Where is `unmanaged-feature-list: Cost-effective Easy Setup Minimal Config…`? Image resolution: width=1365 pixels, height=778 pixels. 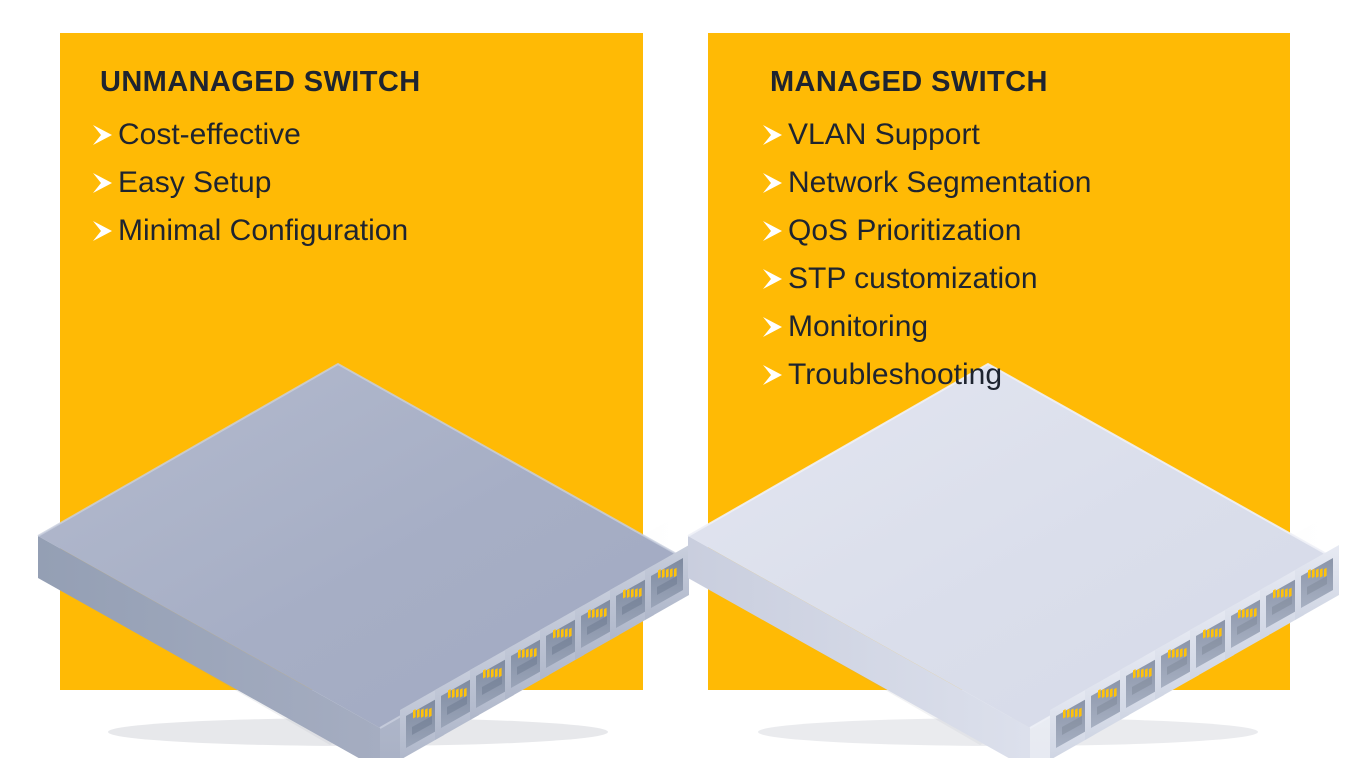
unmanaged-feature-list: Cost-effective Easy Setup Minimal Config… is located at coordinates (256, 183).